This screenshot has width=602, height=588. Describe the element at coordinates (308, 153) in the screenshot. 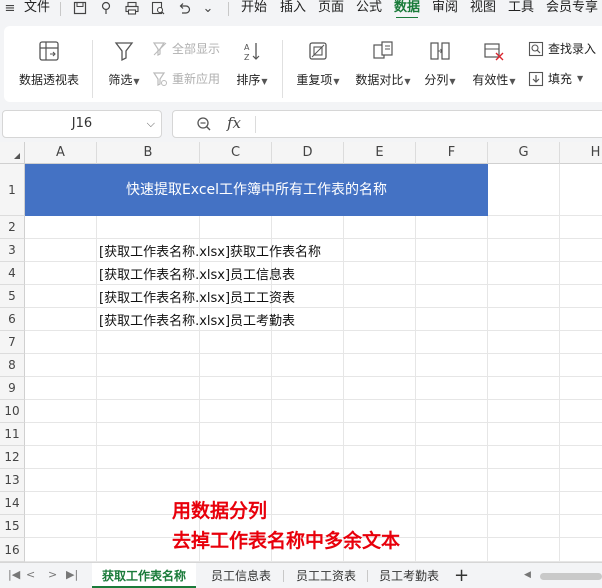

I see `column-header-d: D` at that location.